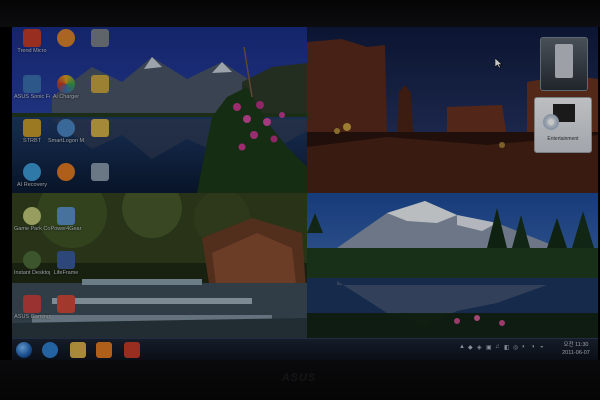 The height and width of the screenshot is (400, 600). I want to click on asus-gaming-icon, so click(32, 304).